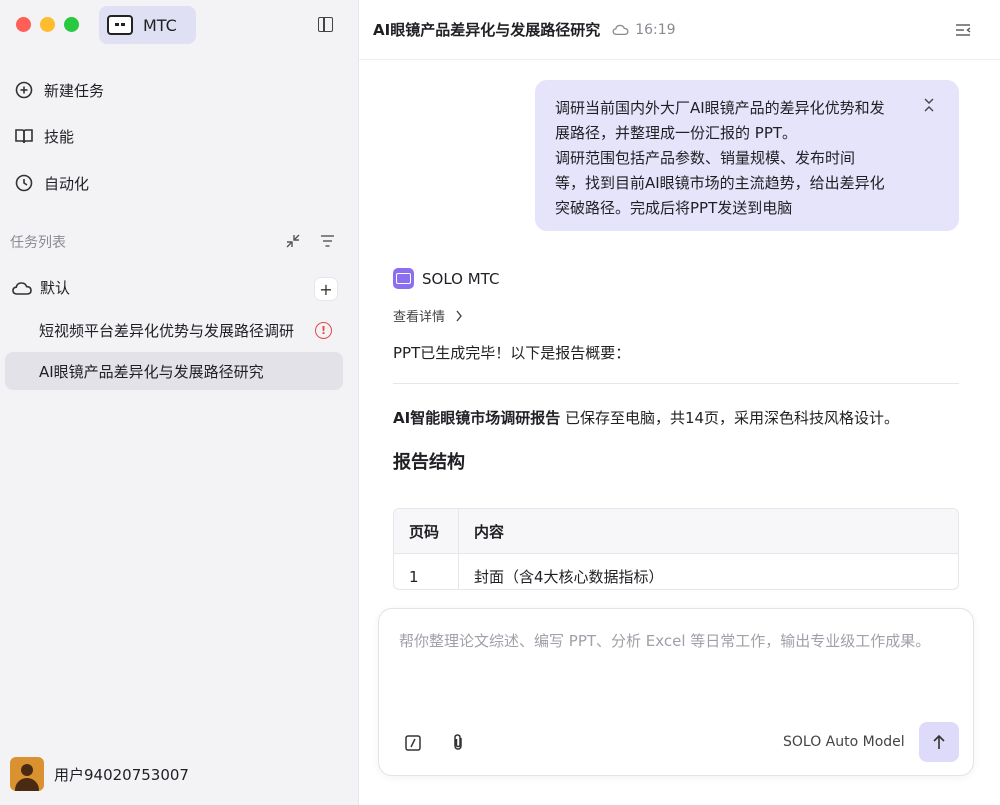 Image resolution: width=1000 pixels, height=805 pixels. I want to click on chevron-right-icon, so click(459, 315).